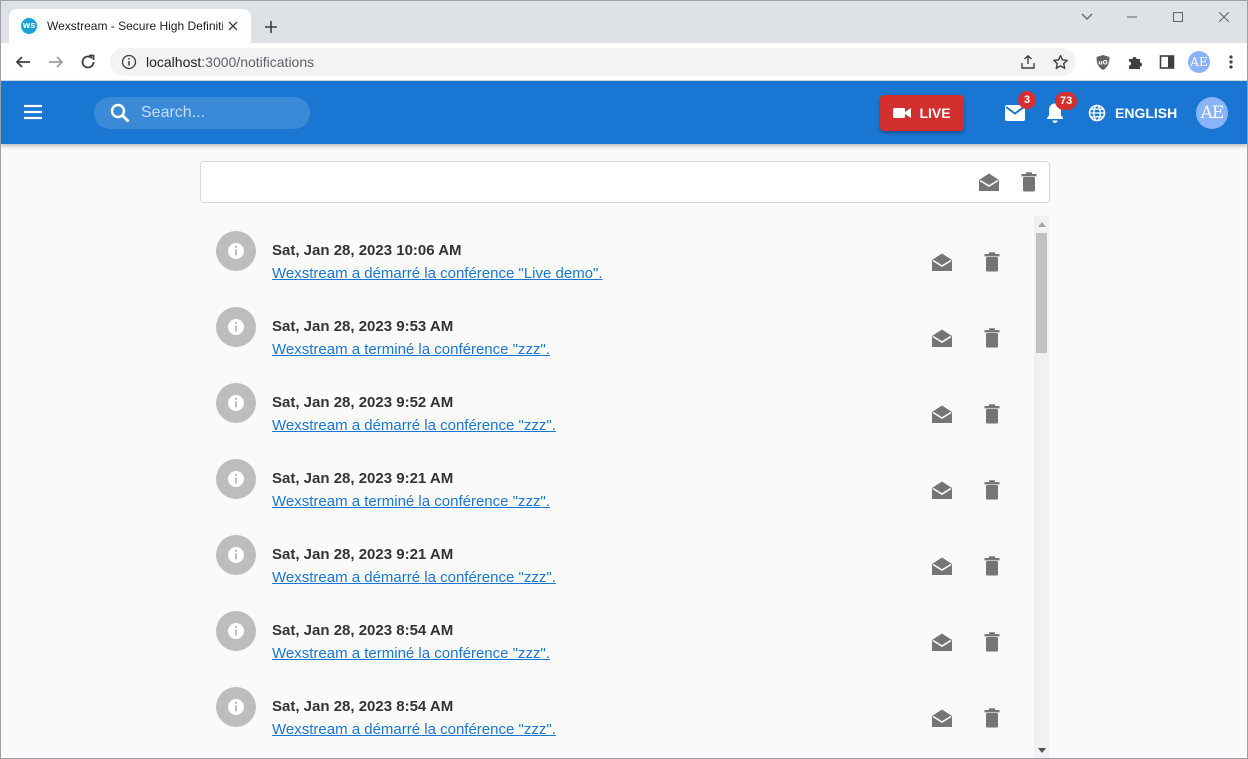 The width and height of the screenshot is (1248, 759). I want to click on url-path: :3000/notifications, so click(258, 62).